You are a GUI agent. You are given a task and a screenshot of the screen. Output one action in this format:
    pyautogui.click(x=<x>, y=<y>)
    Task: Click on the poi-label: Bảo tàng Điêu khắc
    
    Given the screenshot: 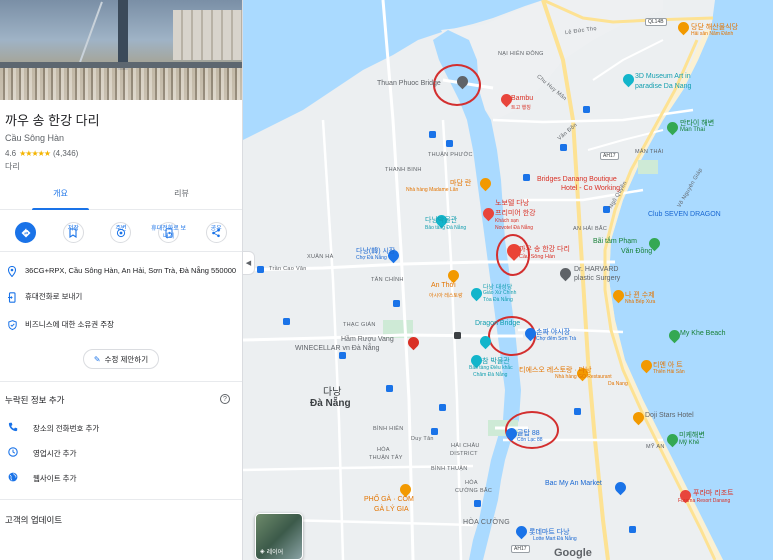 What is the action you would take?
    pyautogui.click(x=491, y=368)
    